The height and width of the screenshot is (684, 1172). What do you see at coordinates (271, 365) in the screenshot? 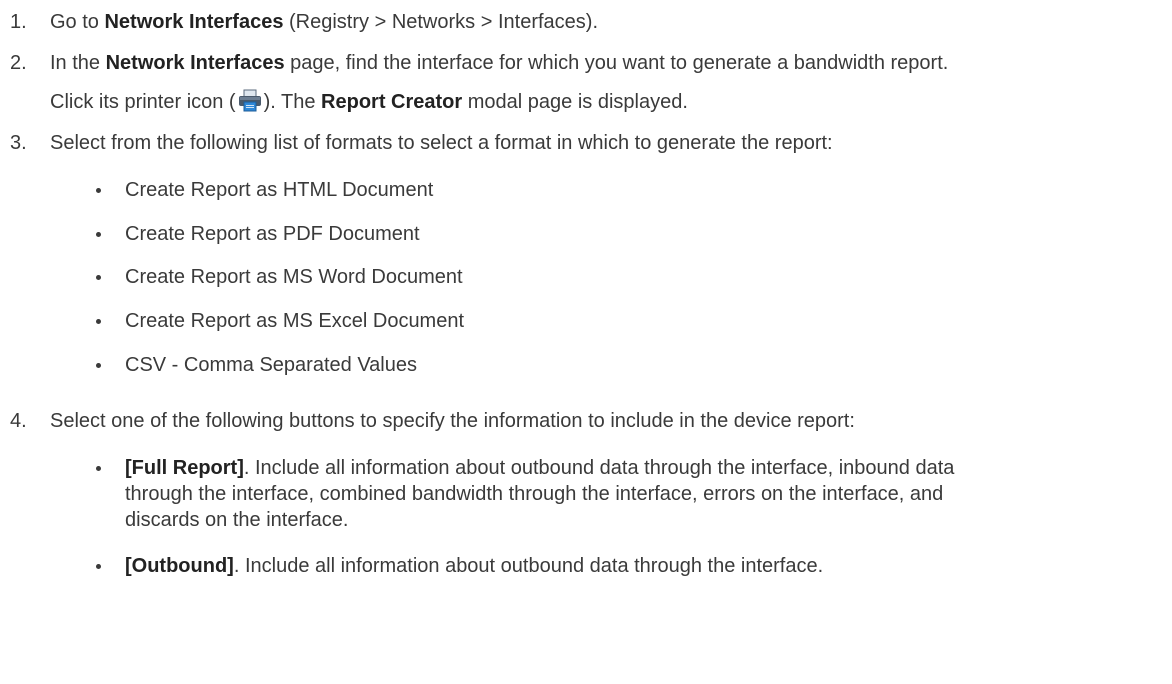
I see `list-item-text: CSV - Comma Separated Values` at bounding box center [271, 365].